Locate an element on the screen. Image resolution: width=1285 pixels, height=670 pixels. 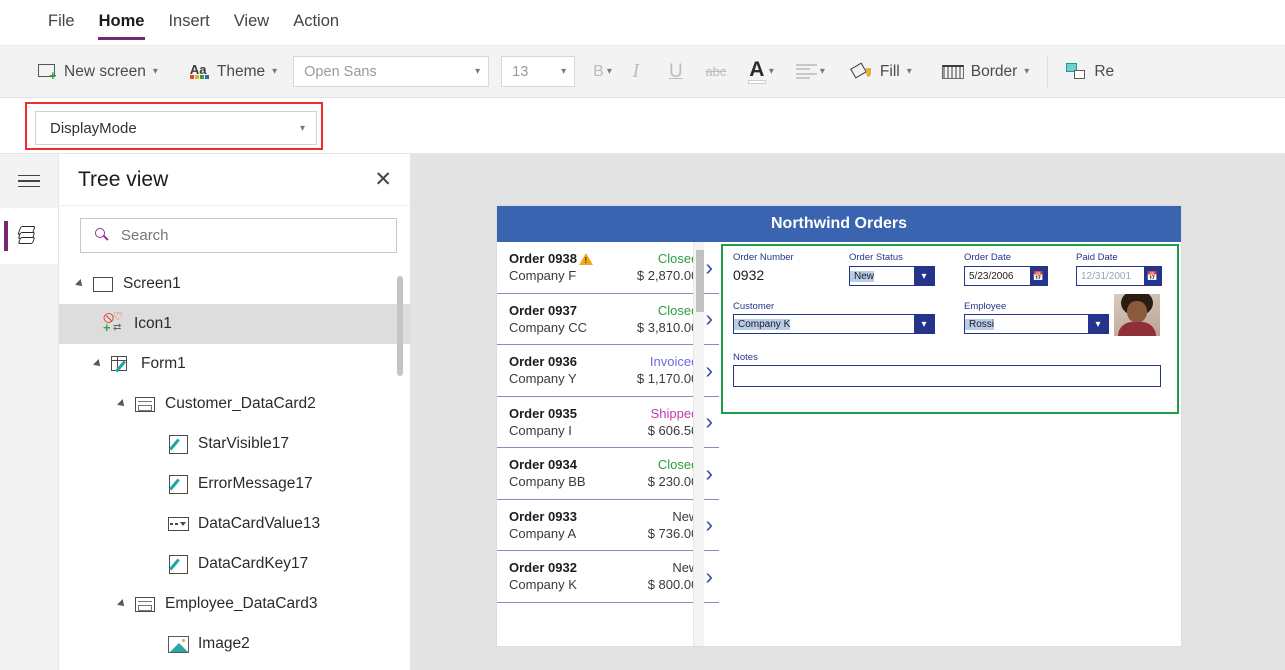
tree-item-icon1: 🚫 ♡ + ⇄ Icon1 is located at coordinates (234, 324).